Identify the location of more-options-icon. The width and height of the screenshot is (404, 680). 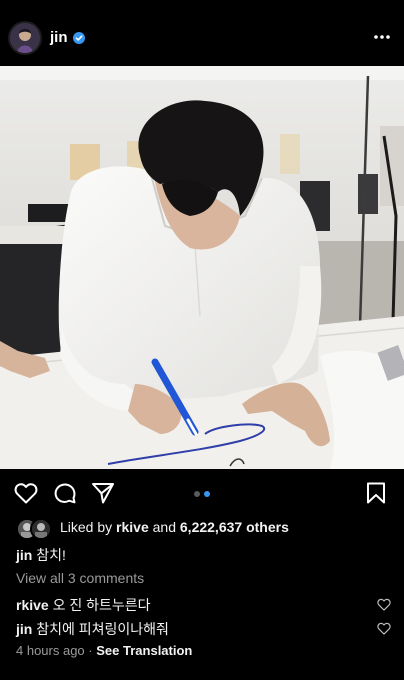
(382, 37).